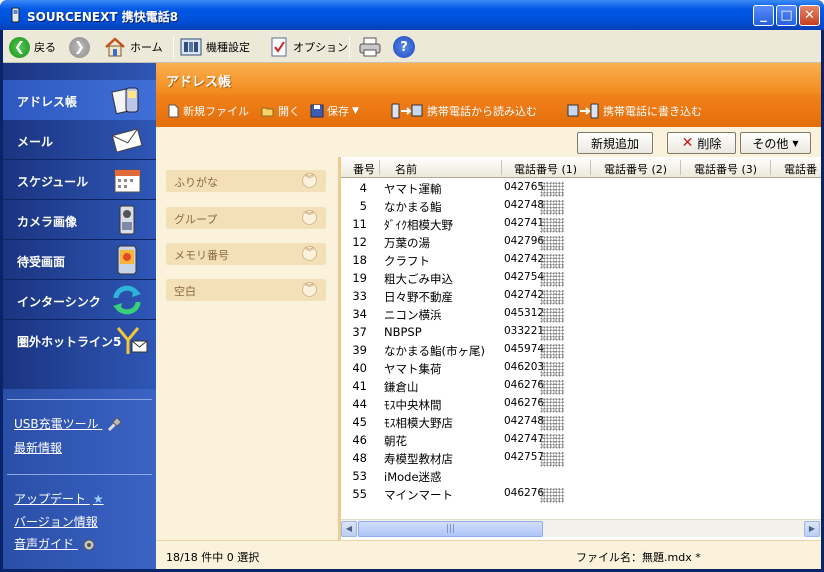  I want to click on read-from-phone-button: 携帯電話から読み込む, so click(463, 111).